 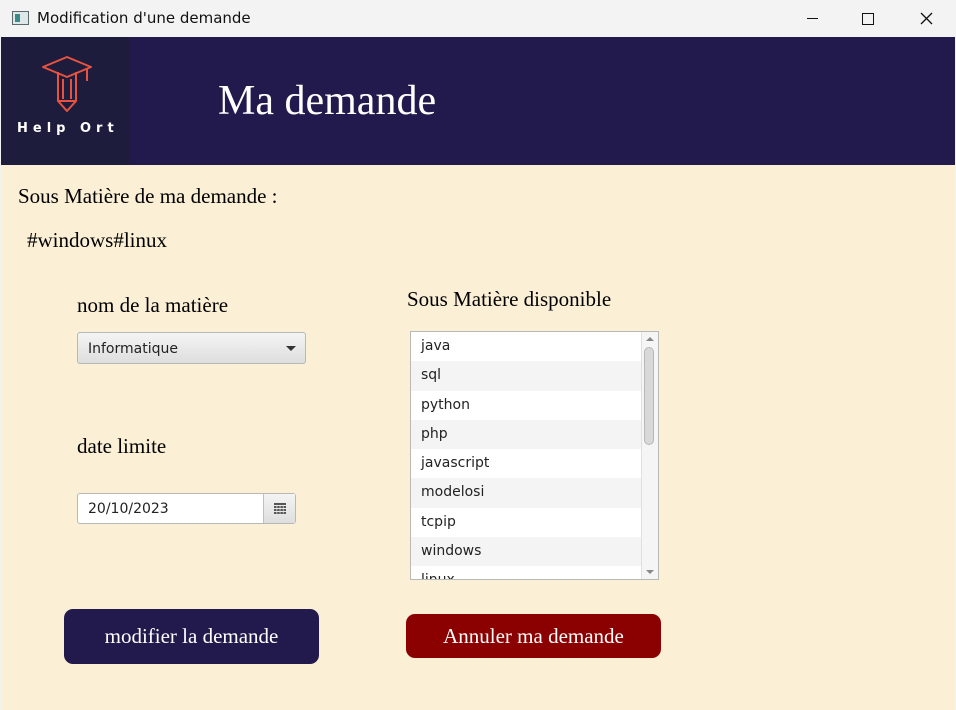 What do you see at coordinates (191, 348) in the screenshot?
I see `matiere-combobox: Informatique` at bounding box center [191, 348].